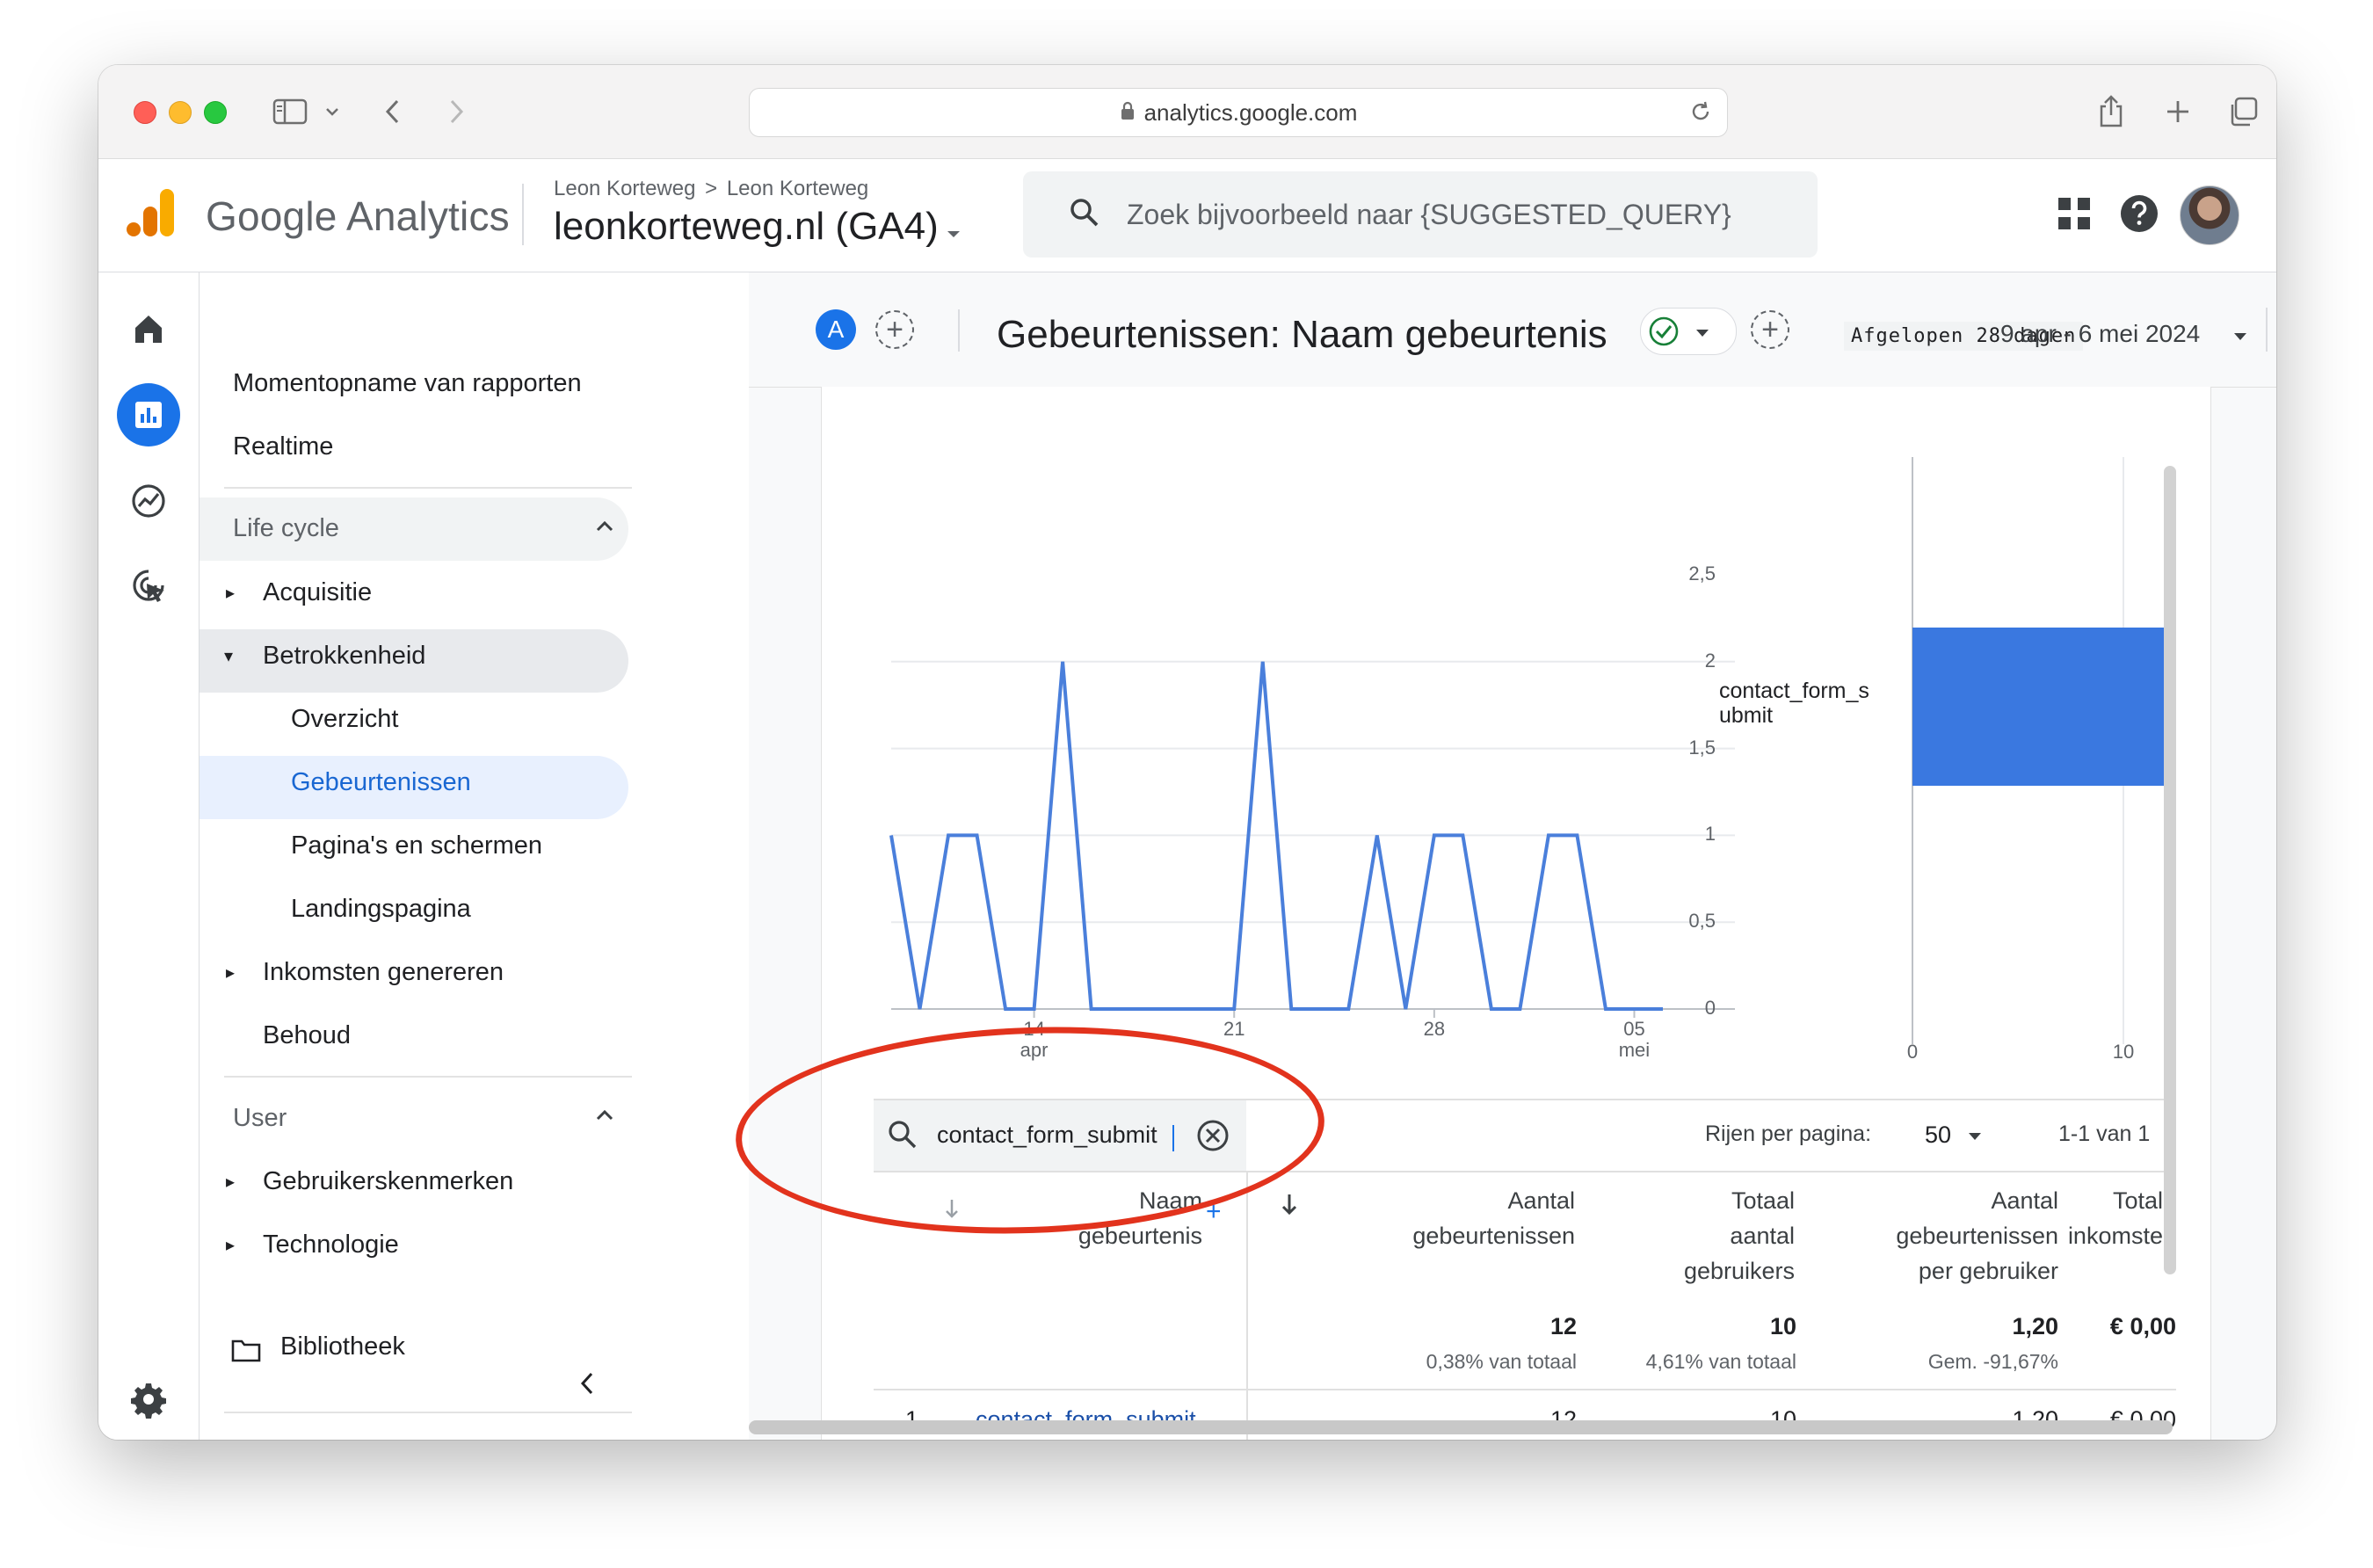 This screenshot has width=2373, height=1568. I want to click on rows-per-page-label: Rijen per pagina:, so click(1788, 1134).